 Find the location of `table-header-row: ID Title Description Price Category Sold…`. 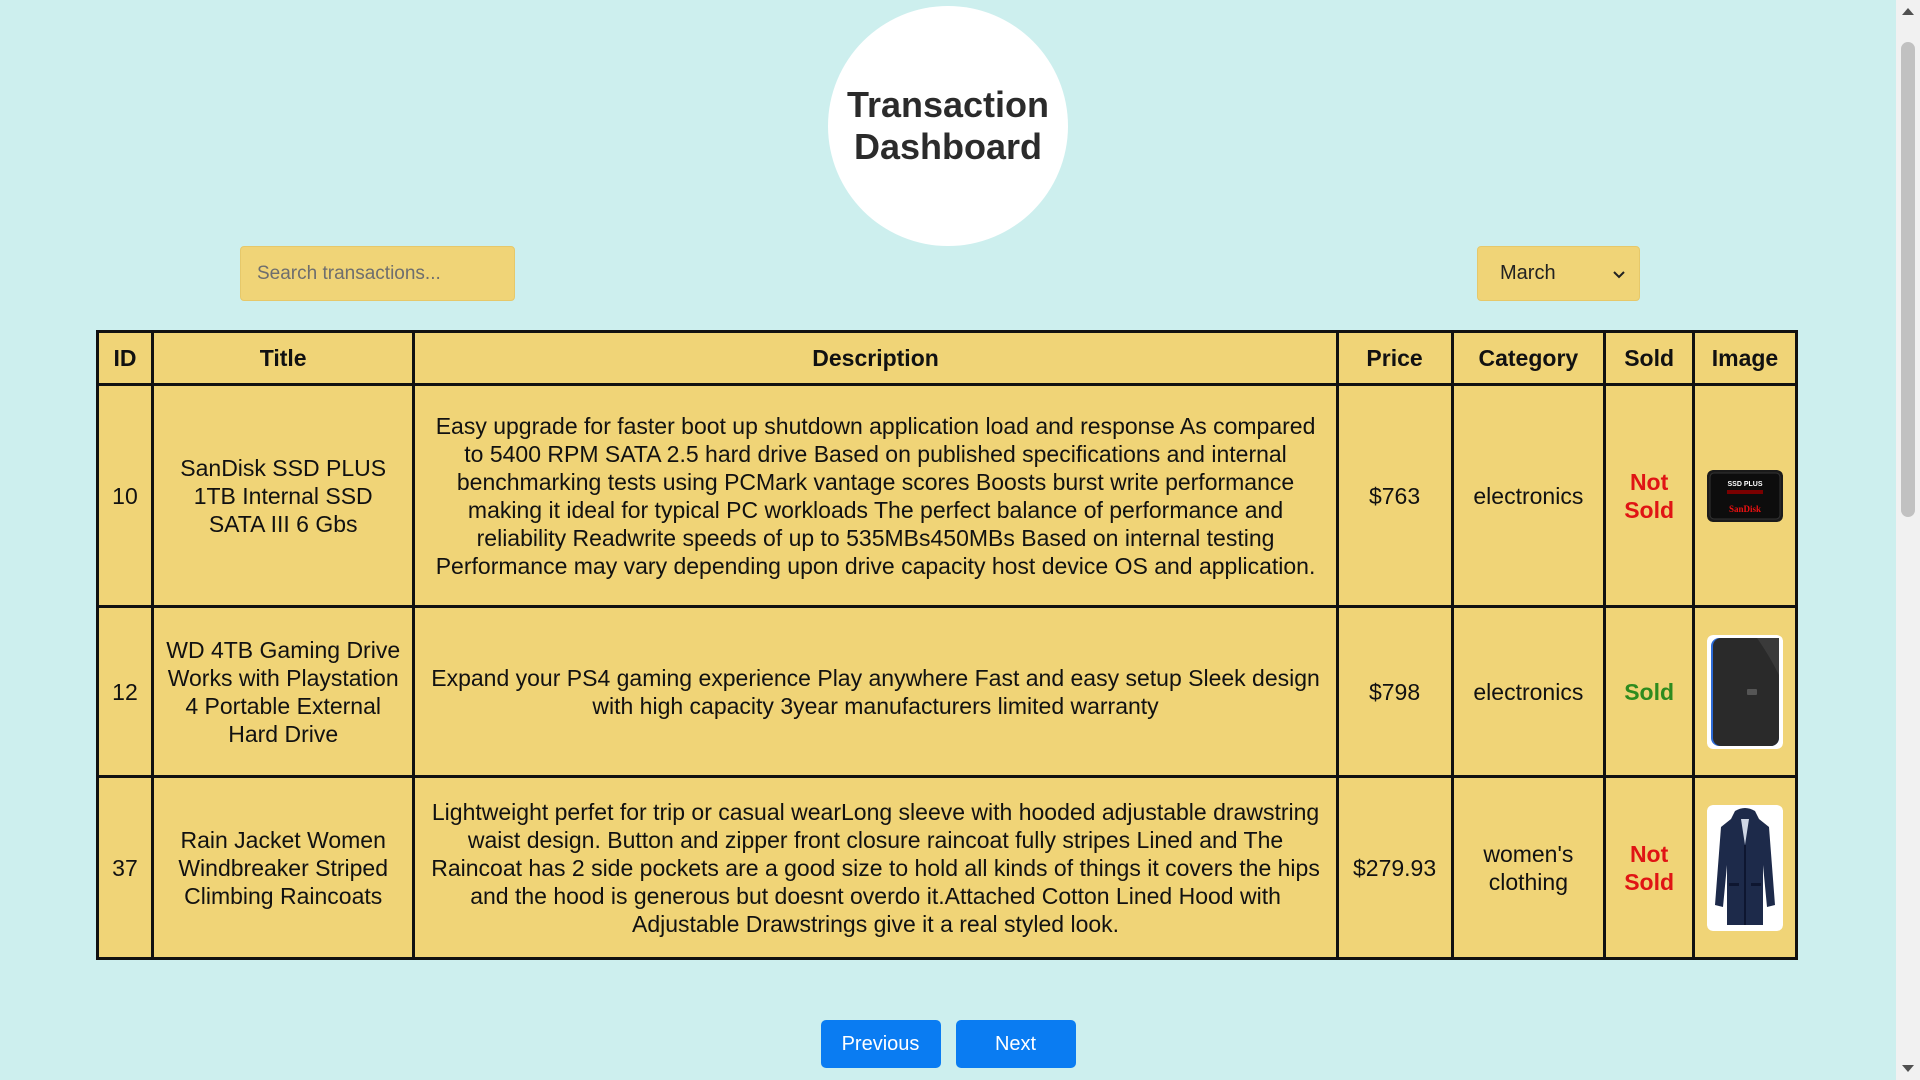

table-header-row: ID Title Description Price Category Sold… is located at coordinates (947, 358).